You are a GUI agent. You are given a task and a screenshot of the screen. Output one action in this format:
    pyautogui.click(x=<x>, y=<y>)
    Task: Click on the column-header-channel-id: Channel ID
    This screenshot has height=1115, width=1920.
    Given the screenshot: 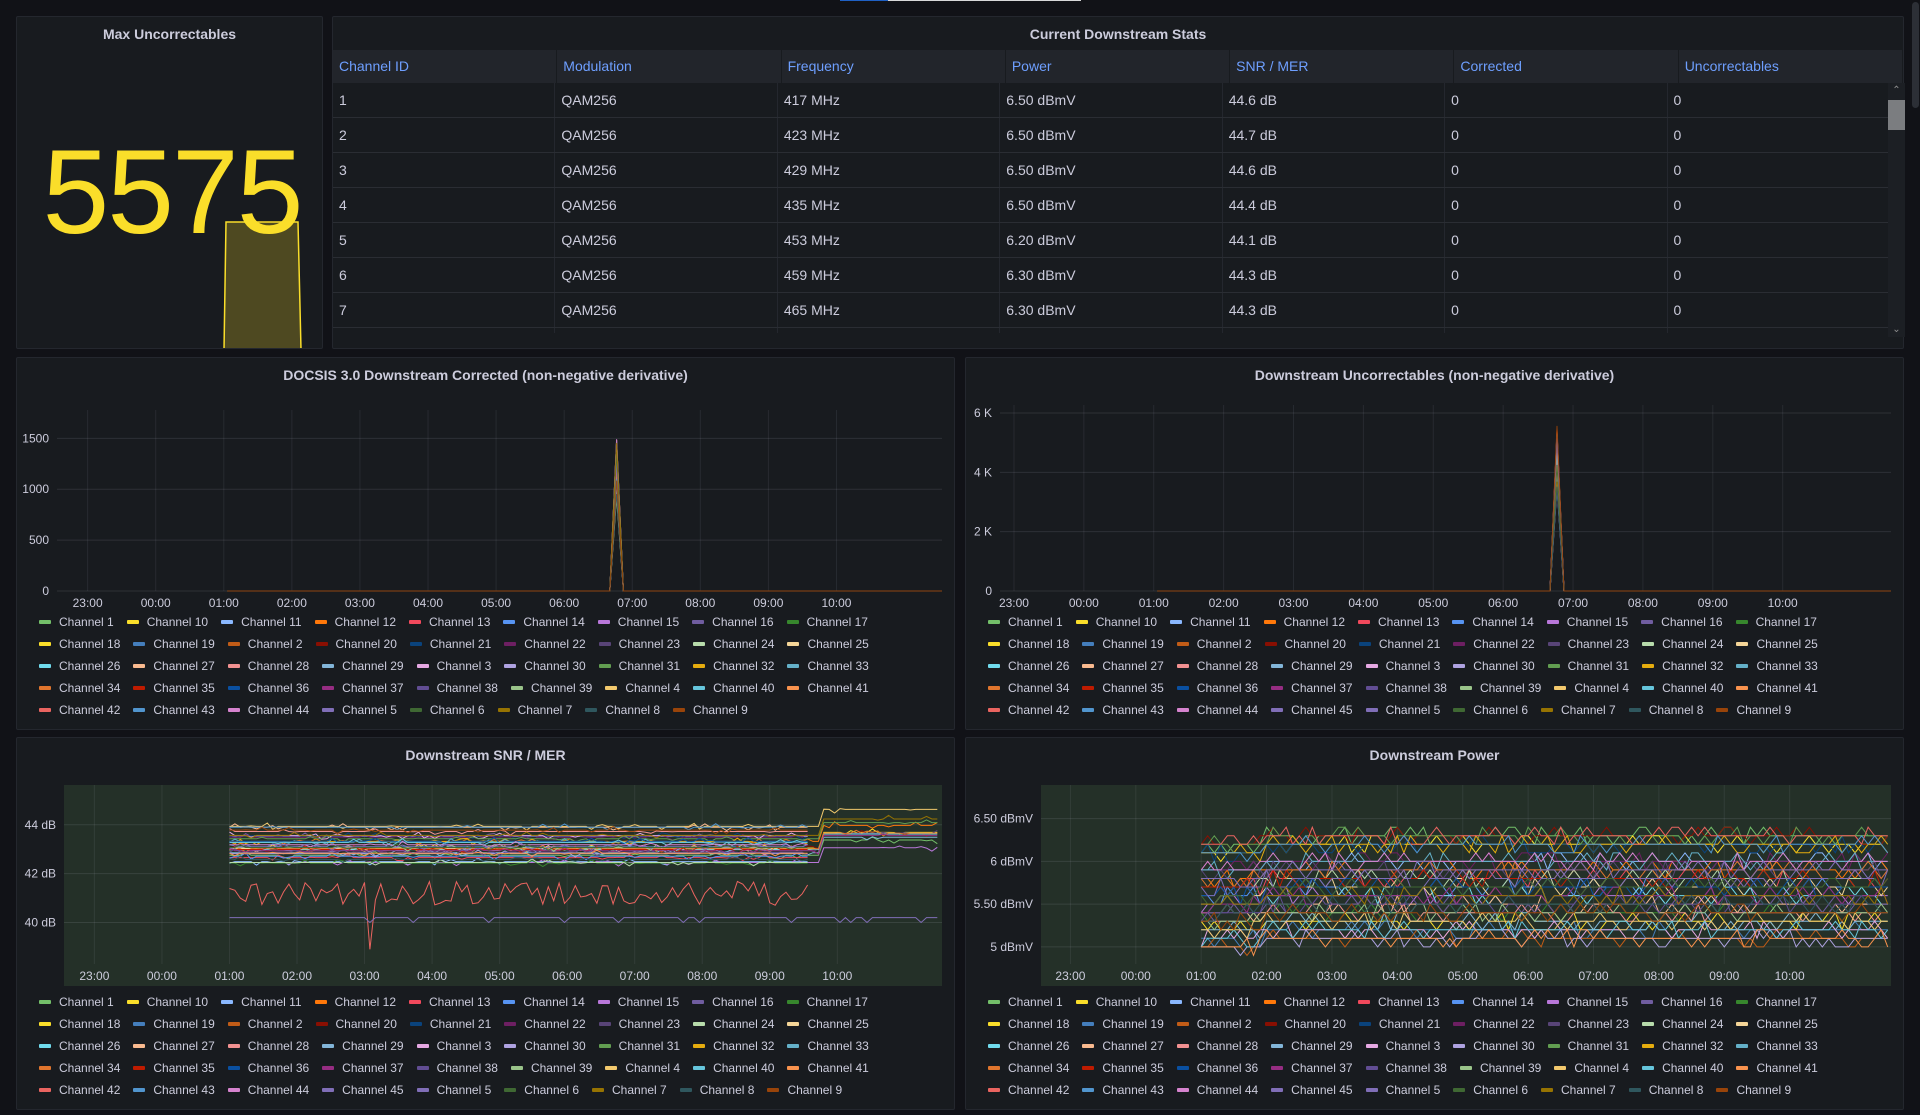 What is the action you would take?
    pyautogui.click(x=445, y=66)
    